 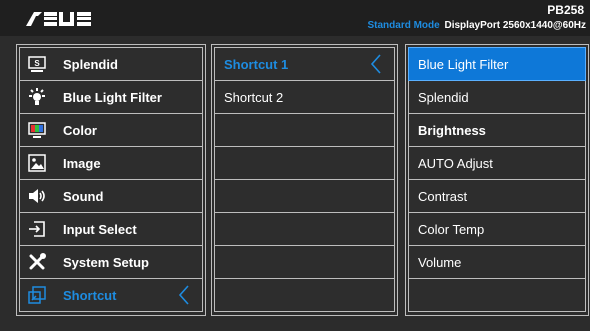 What do you see at coordinates (254, 97) in the screenshot?
I see `submenu-label: Shortcut 2` at bounding box center [254, 97].